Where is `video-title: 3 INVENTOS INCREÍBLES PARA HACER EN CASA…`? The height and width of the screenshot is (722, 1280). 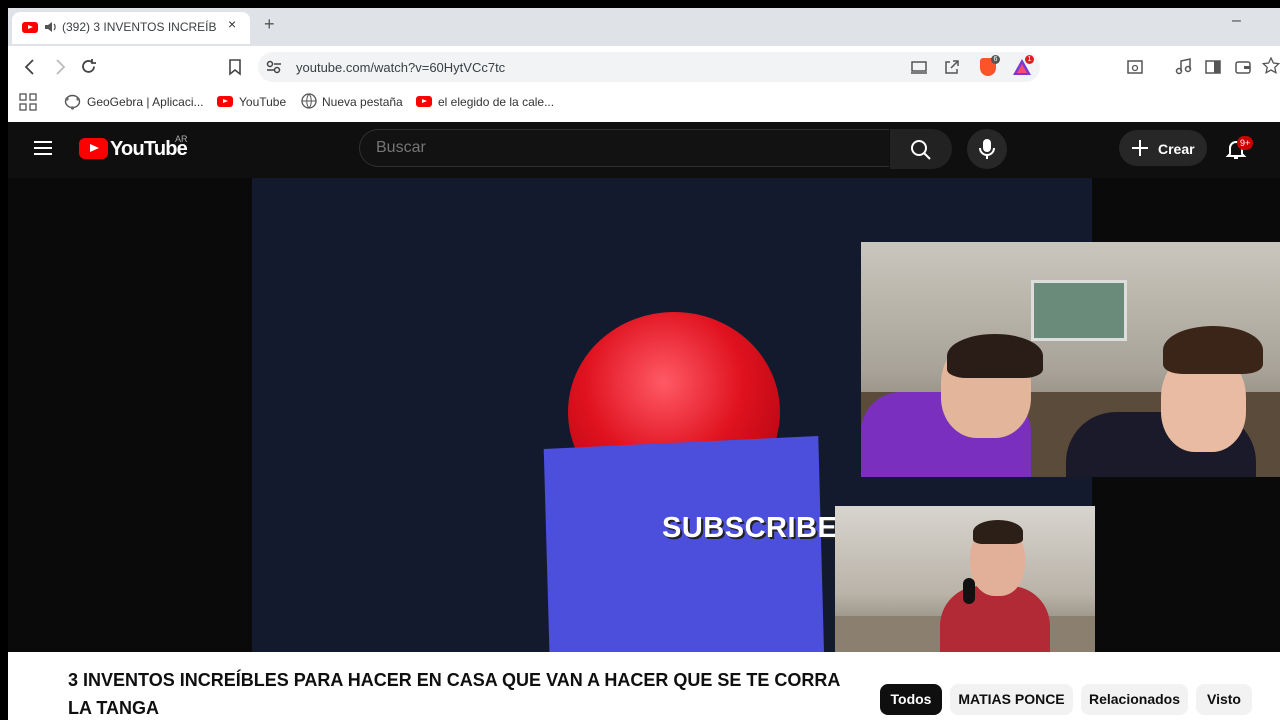 video-title: 3 INVENTOS INCREÍBLES PARA HACER EN CASA… is located at coordinates (454, 694).